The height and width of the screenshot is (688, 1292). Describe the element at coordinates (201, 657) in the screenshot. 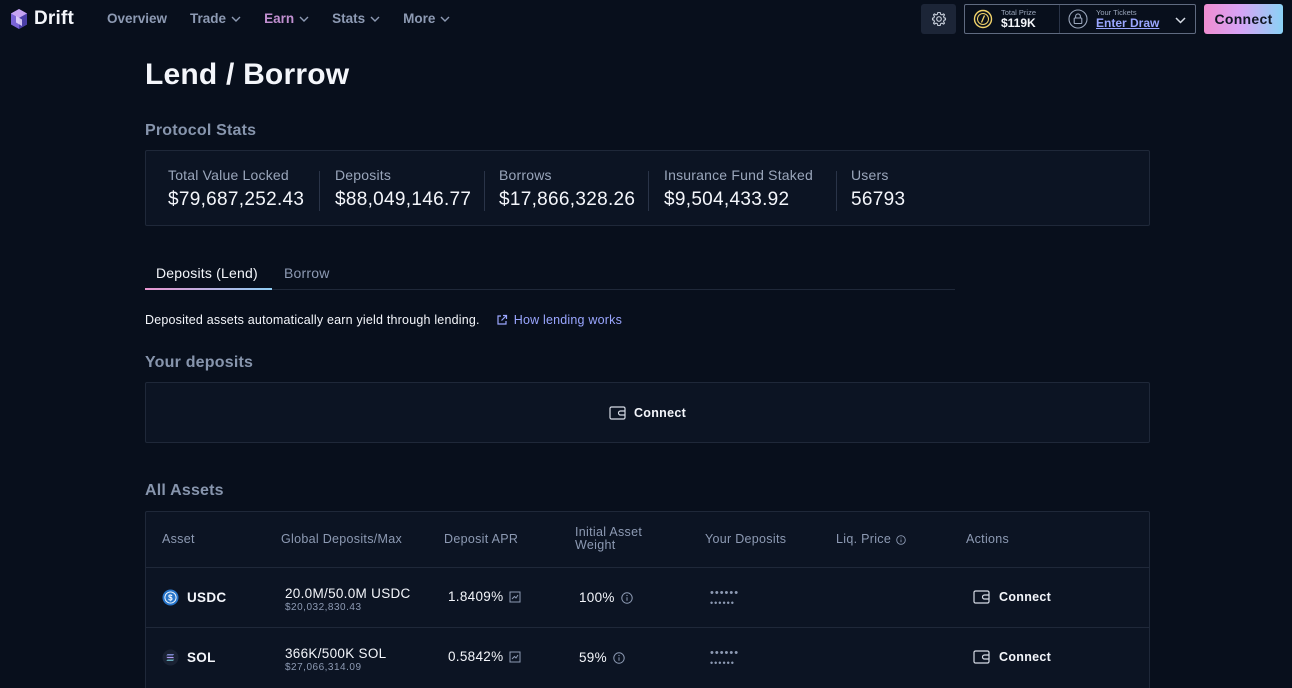

I see `asset-name: SOL` at that location.